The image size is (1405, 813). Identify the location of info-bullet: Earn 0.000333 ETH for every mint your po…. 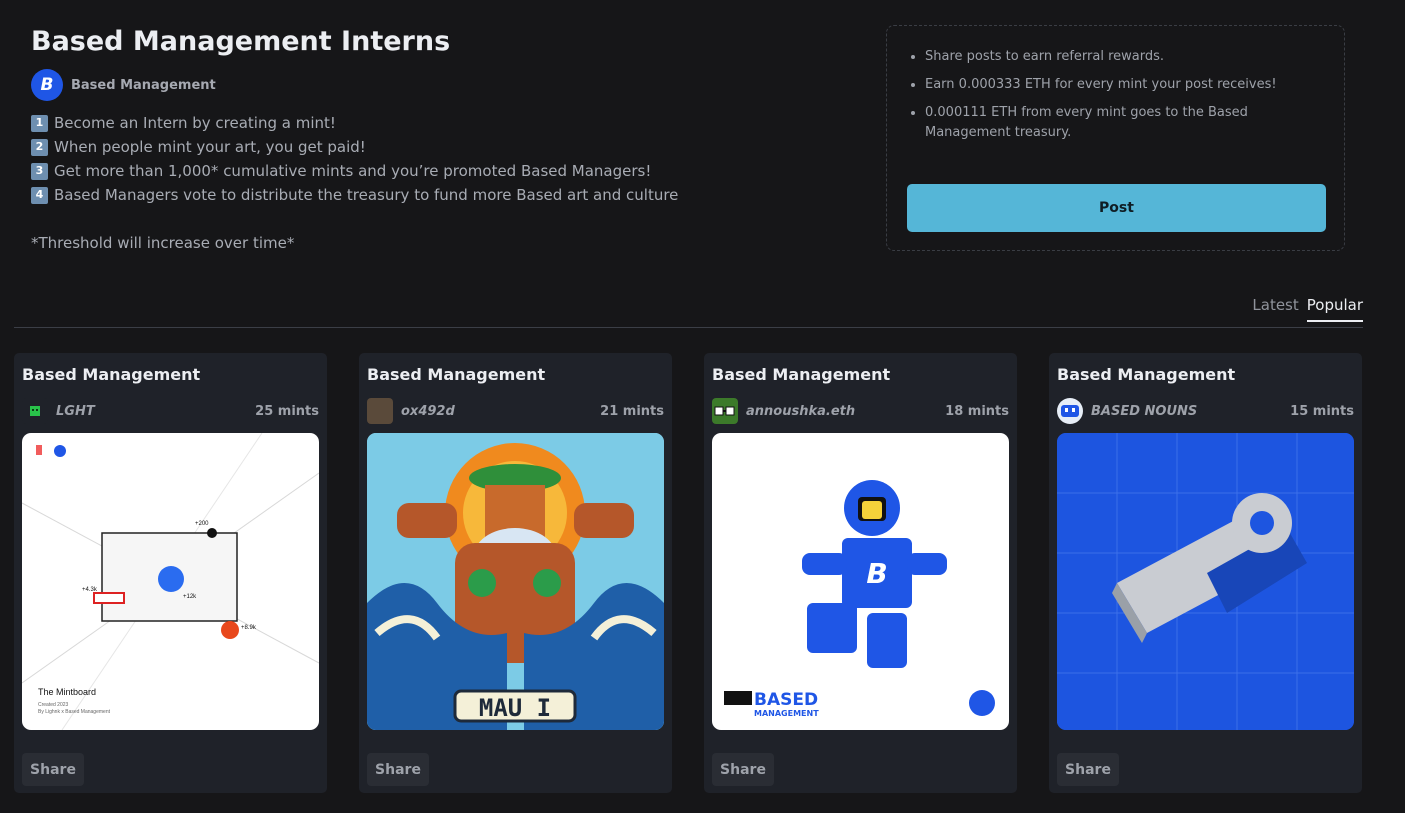
(1105, 85).